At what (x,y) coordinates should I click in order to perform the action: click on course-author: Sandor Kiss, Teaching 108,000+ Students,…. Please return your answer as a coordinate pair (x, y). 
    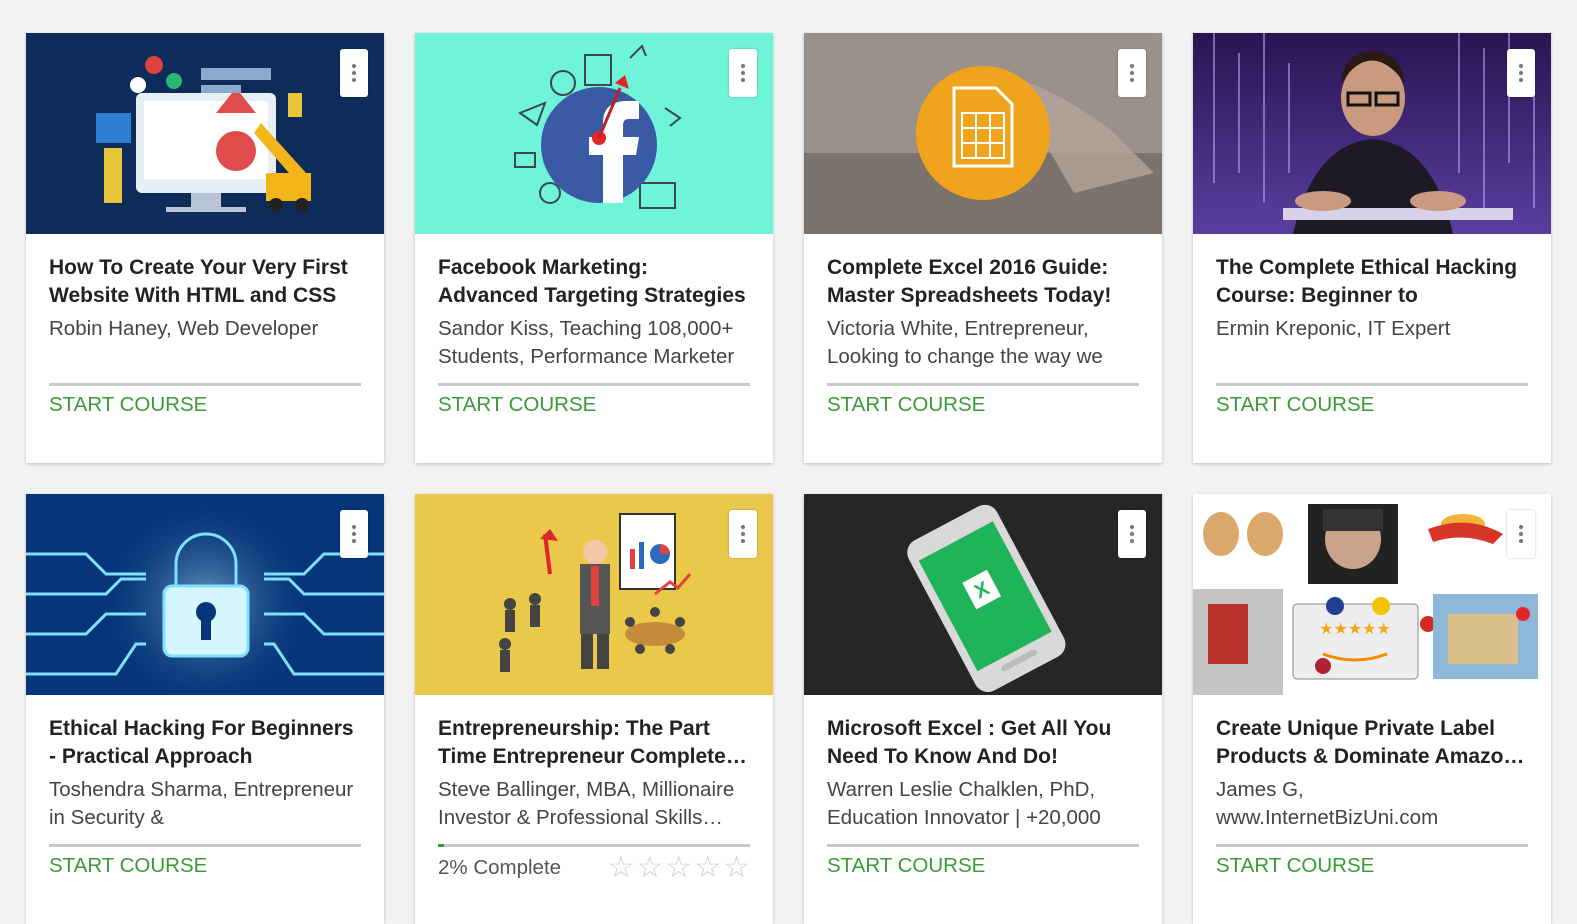
    Looking at the image, I should click on (586, 342).